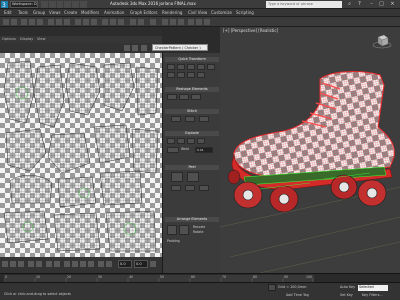  What do you see at coordinates (171, 141) in the screenshot?
I see `break-icon` at bounding box center [171, 141].